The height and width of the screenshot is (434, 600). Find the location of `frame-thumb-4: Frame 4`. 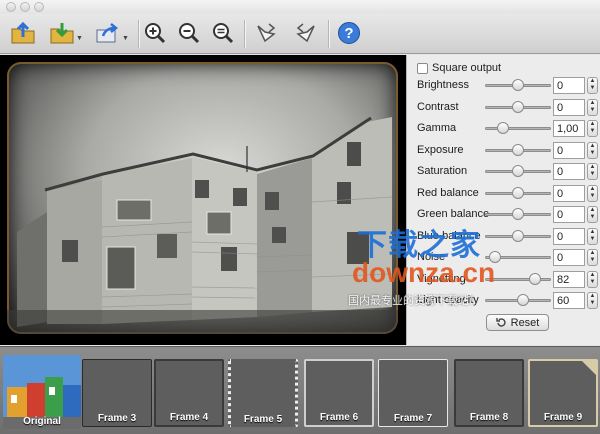

frame-thumb-4: Frame 4 is located at coordinates (189, 393).